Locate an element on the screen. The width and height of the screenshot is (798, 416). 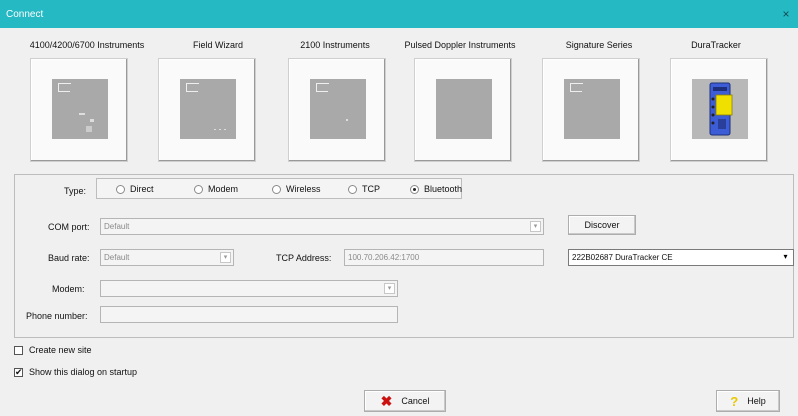
discover-button: Discover is located at coordinates (602, 225).